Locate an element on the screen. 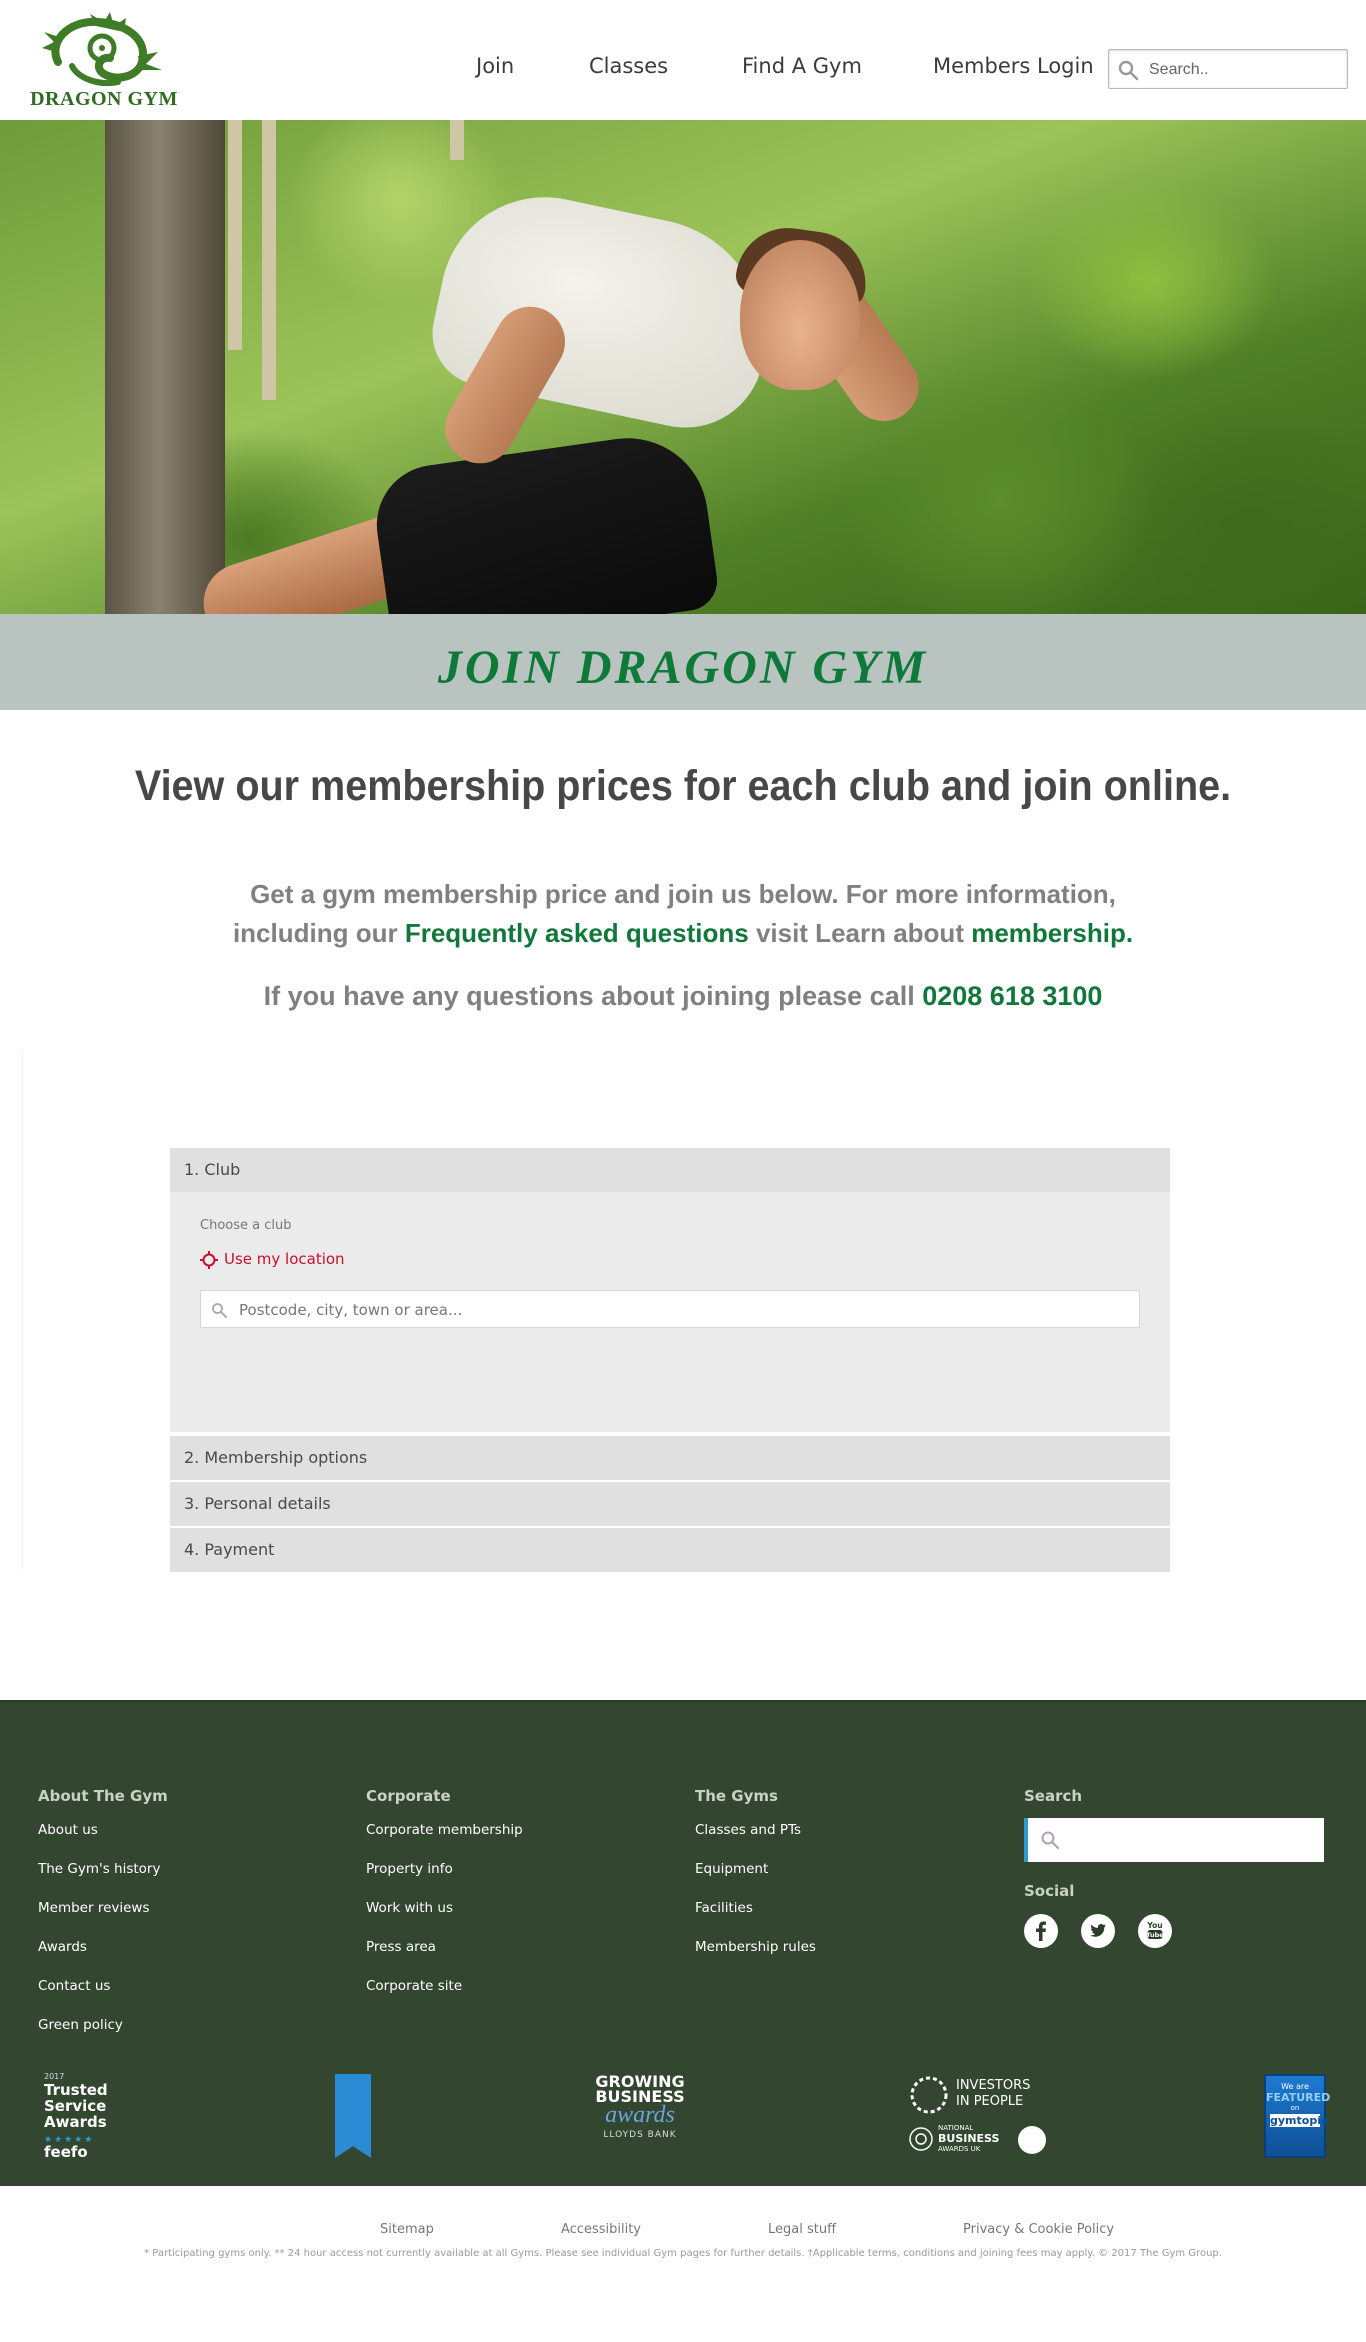  tree-trunk is located at coordinates (165, 367).